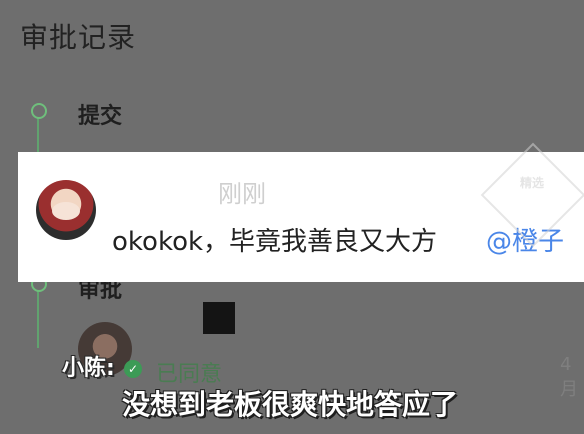 Image resolution: width=584 pixels, height=434 pixels. Describe the element at coordinates (531, 183) in the screenshot. I see `watermark-text: 精选` at that location.